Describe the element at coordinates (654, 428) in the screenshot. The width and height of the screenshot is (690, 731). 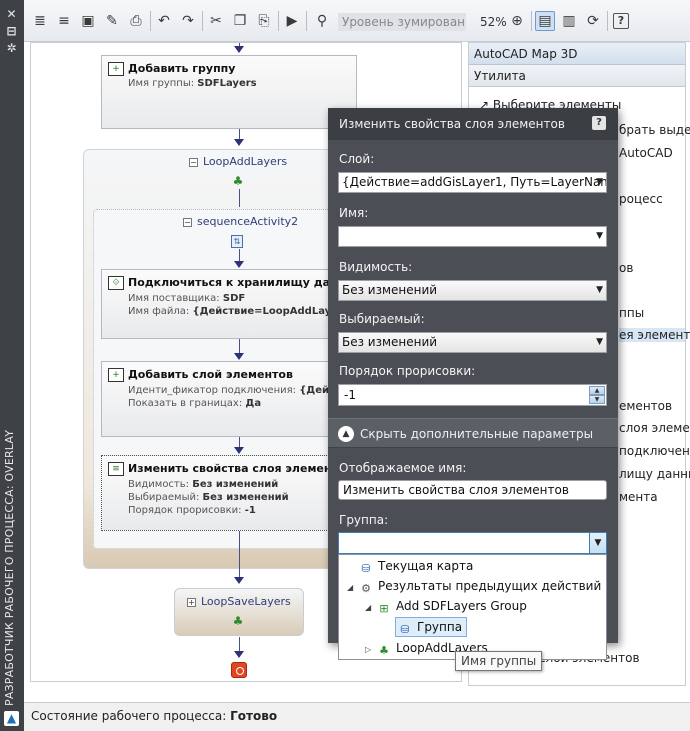
I see `panel-item: слоя элеме` at that location.